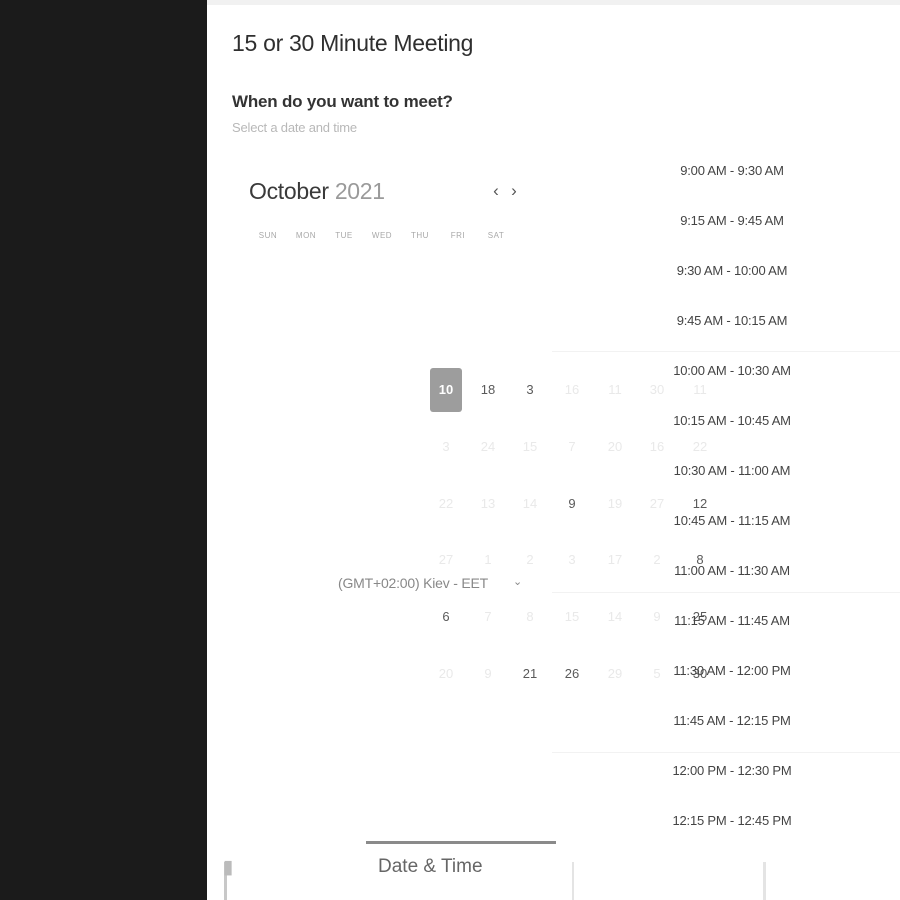 Image resolution: width=900 pixels, height=900 pixels. I want to click on calendar-day: 18, so click(488, 390).